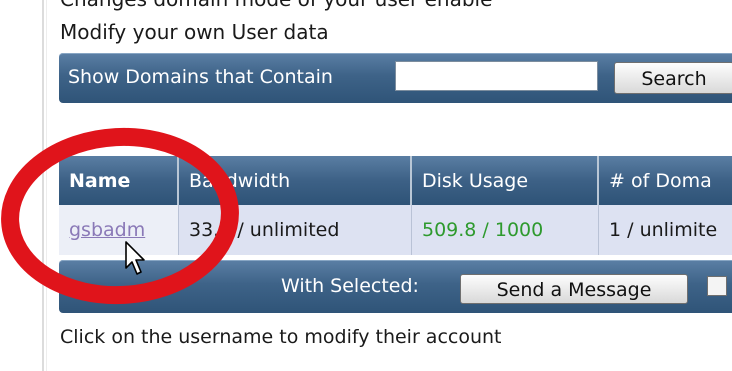 This screenshot has height=371, width=732. What do you see at coordinates (505, 230) in the screenshot?
I see `cell-disk-usage: 509.8 / 1000` at bounding box center [505, 230].